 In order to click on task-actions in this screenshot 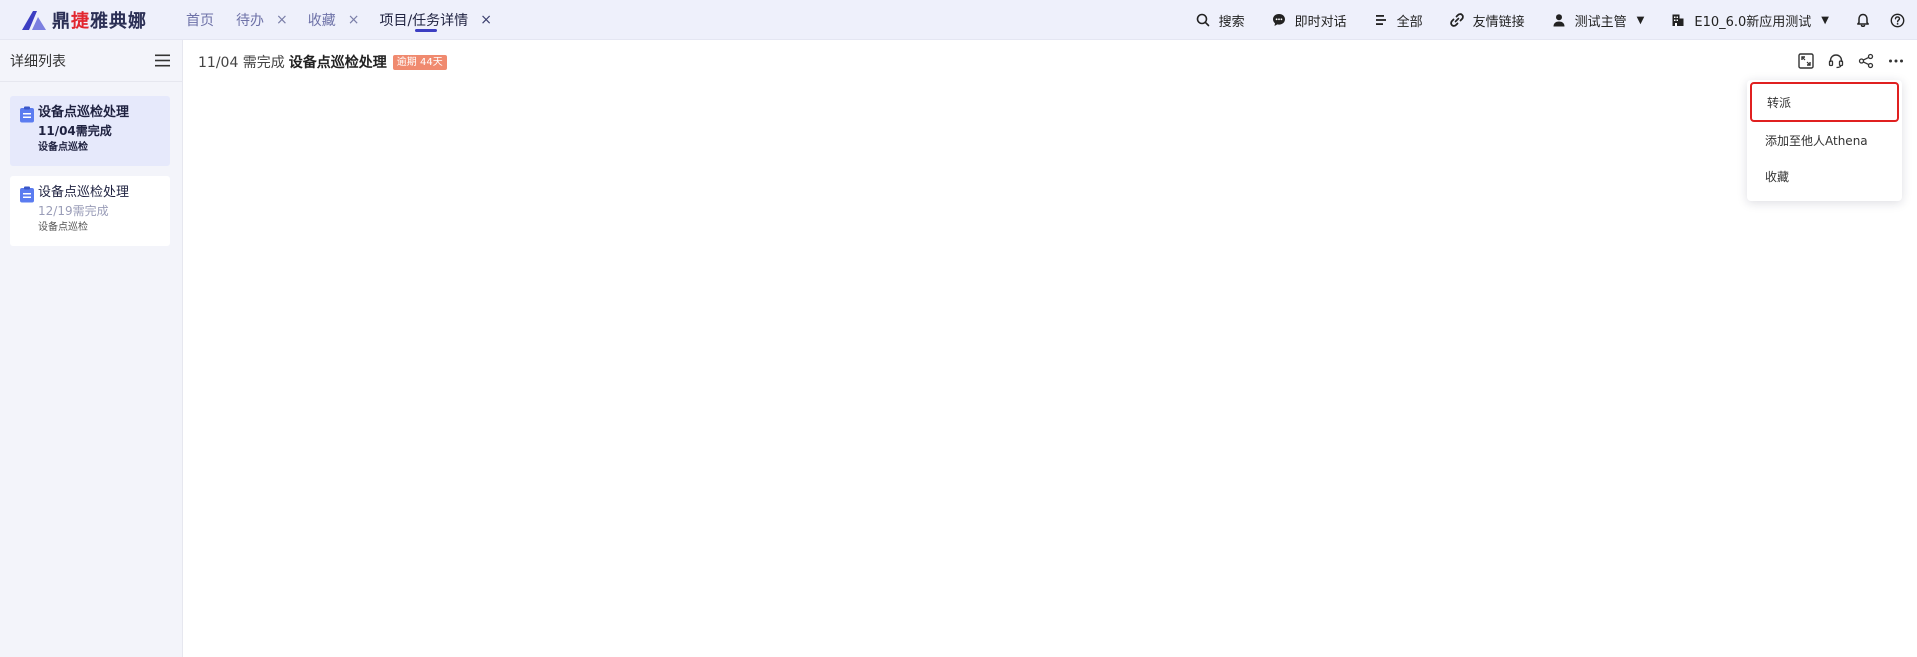, I will do `click(1845, 61)`.